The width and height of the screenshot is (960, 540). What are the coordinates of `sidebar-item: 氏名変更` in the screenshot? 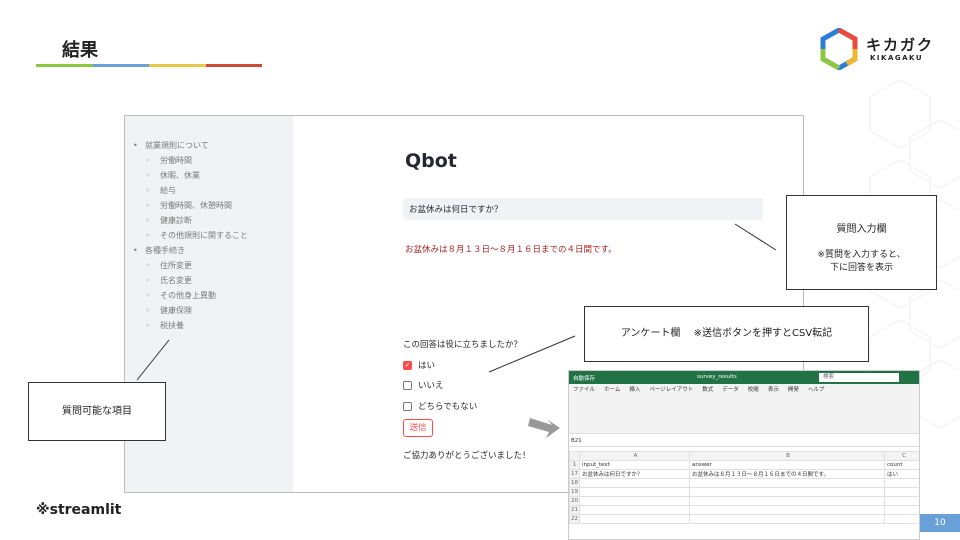 It's located at (190, 280).